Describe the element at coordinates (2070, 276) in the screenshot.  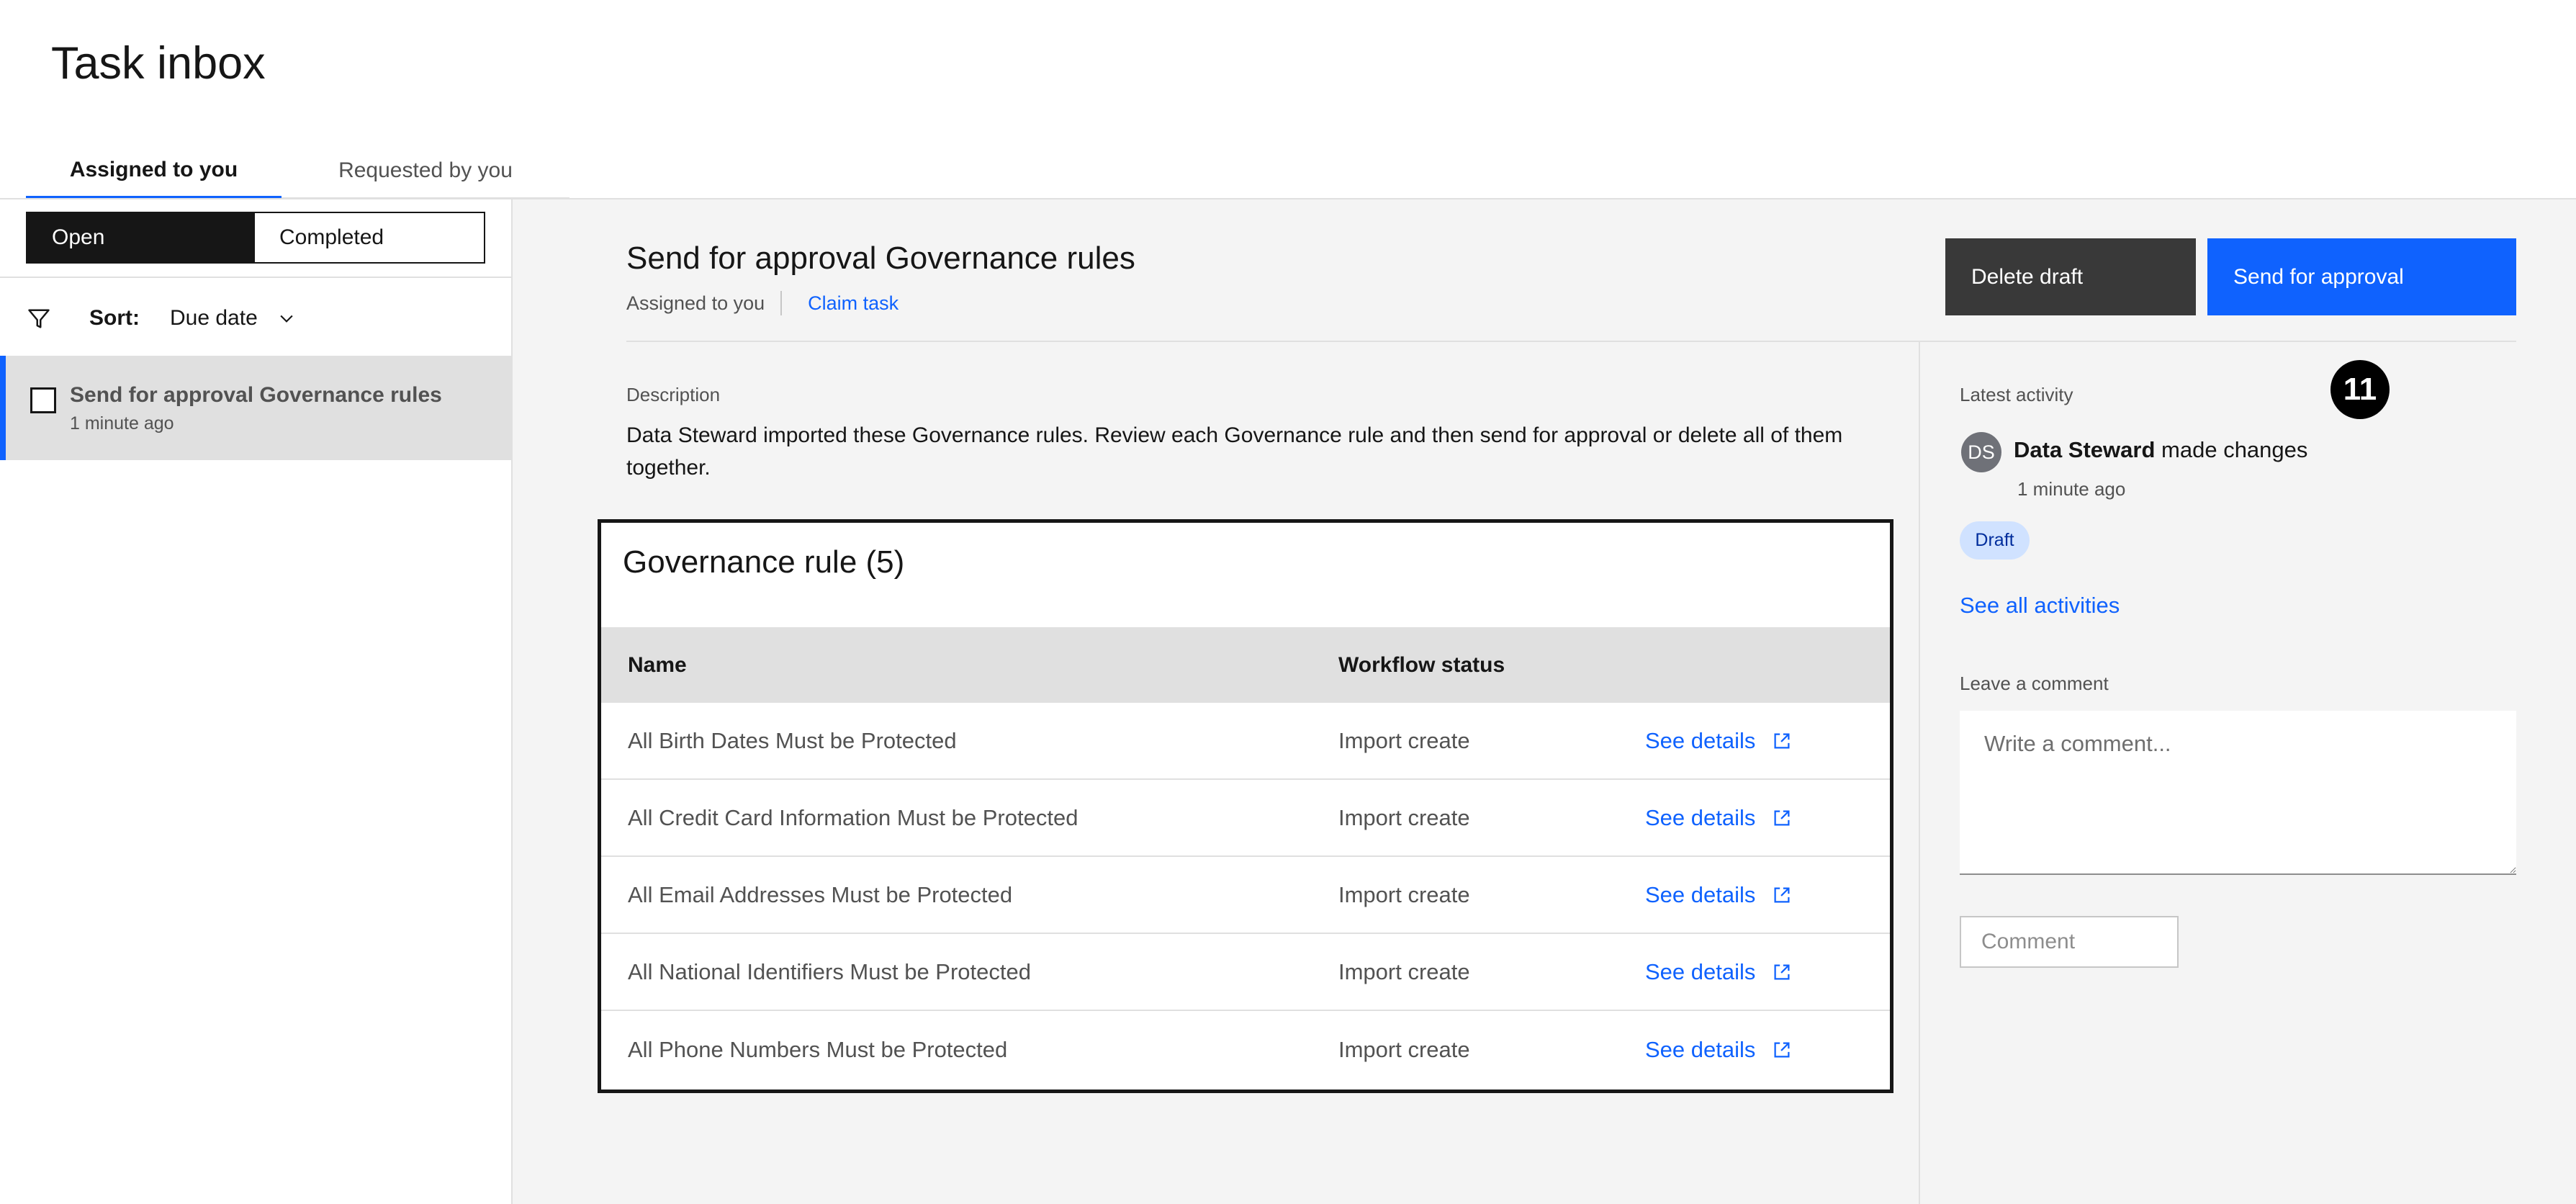
I see `delete-draft-button: Delete draft` at that location.